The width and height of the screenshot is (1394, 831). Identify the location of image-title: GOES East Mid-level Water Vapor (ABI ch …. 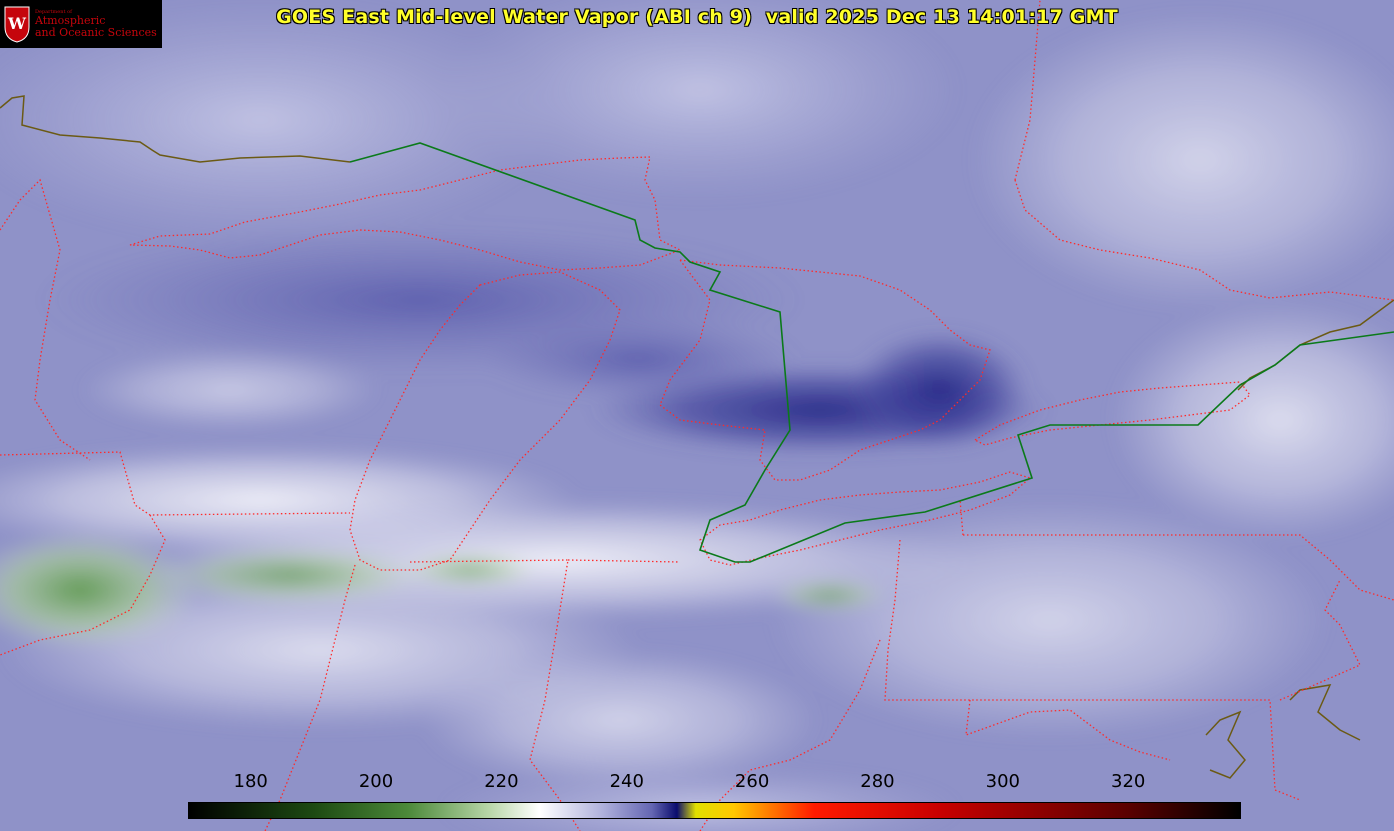
(697, 17).